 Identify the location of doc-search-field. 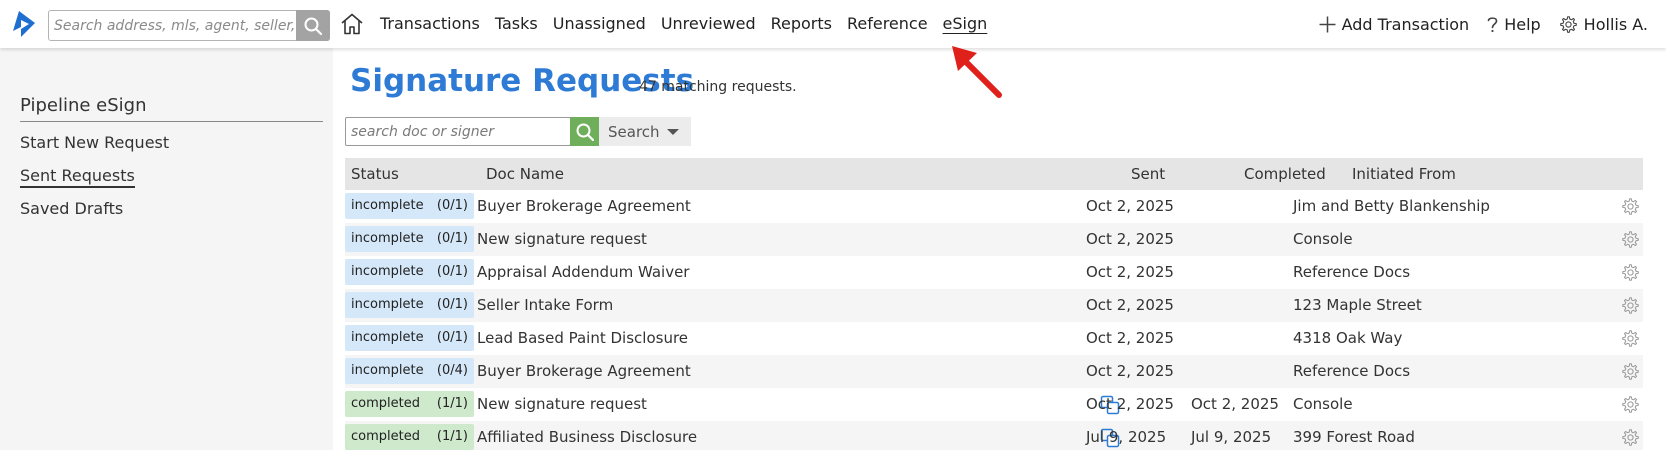
(458, 131).